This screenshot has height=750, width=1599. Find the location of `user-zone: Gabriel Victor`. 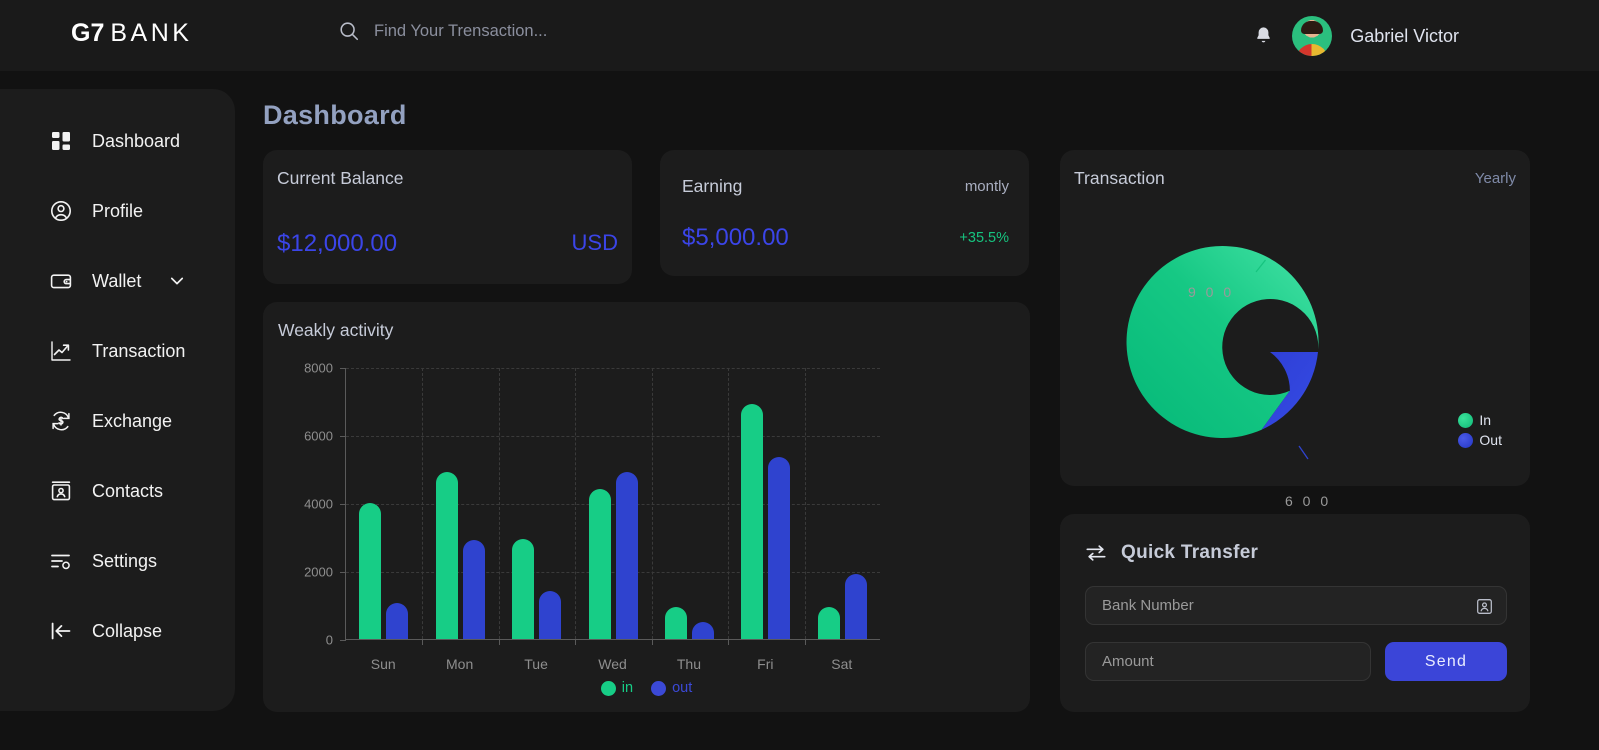

user-zone: Gabriel Victor is located at coordinates (1356, 36).